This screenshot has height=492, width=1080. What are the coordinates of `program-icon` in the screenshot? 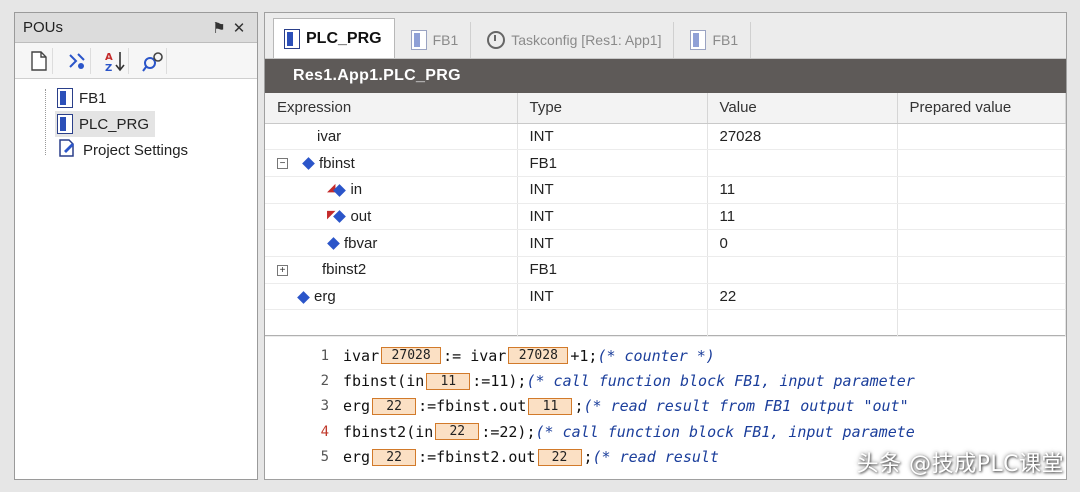 It's located at (65, 124).